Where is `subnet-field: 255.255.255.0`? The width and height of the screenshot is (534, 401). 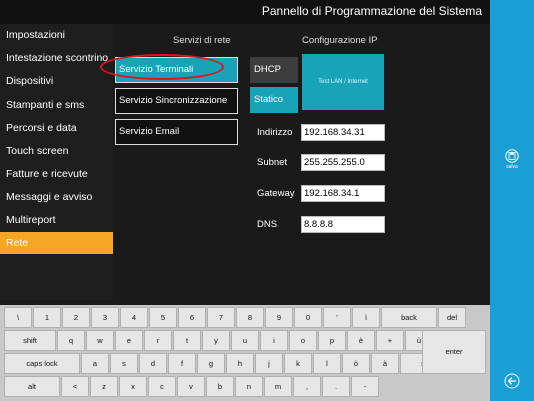
subnet-field: 255.255.255.0 is located at coordinates (343, 162).